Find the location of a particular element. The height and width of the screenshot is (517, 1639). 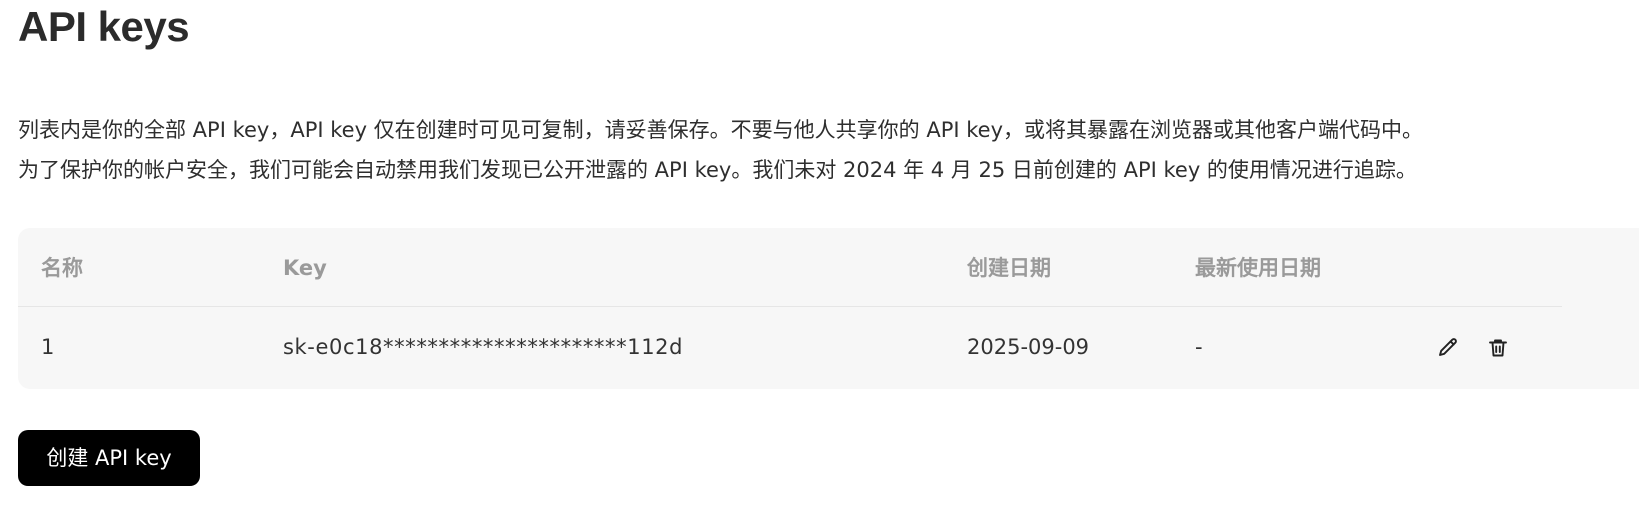

column-header-created-date: 创建日期 is located at coordinates (1009, 268).